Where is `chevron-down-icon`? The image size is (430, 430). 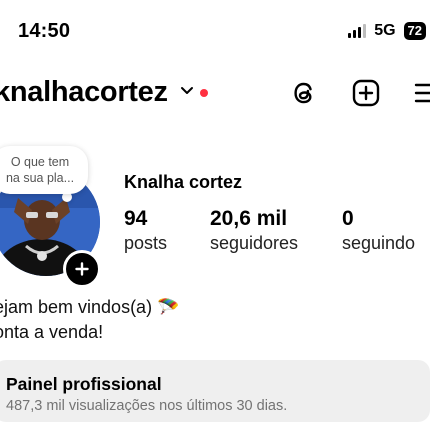
chevron-down-icon is located at coordinates (187, 91).